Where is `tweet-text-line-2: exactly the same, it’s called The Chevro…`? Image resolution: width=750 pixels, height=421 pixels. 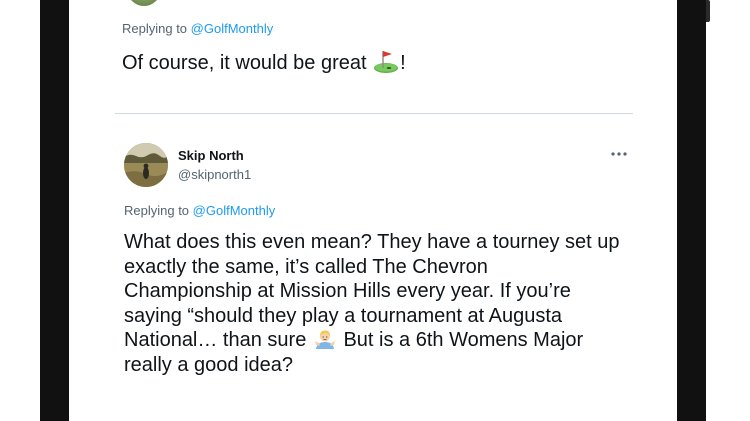 tweet-text-line-2: exactly the same, it’s called The Chevro… is located at coordinates (306, 266).